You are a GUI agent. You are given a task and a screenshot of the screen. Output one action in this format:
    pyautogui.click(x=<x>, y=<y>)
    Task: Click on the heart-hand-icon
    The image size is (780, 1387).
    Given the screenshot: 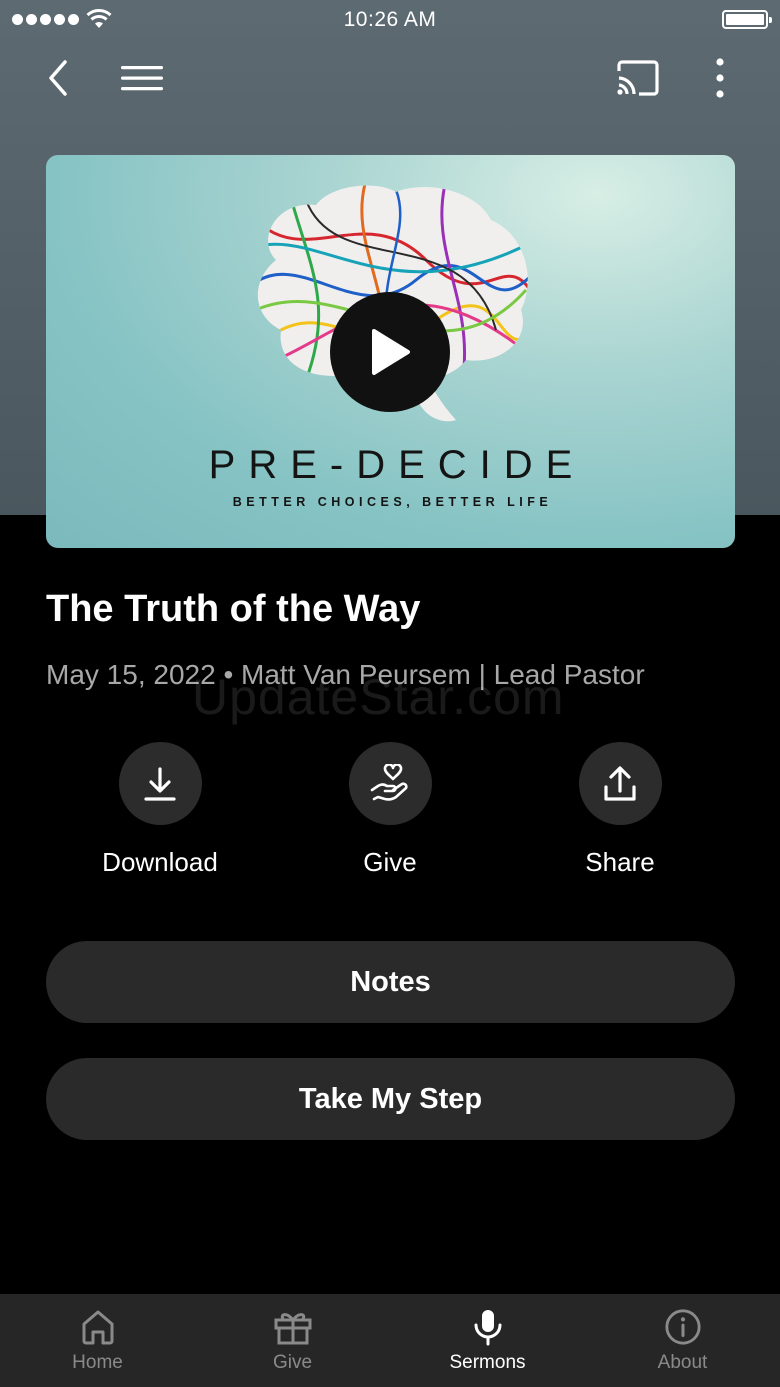 What is the action you would take?
    pyautogui.click(x=389, y=782)
    